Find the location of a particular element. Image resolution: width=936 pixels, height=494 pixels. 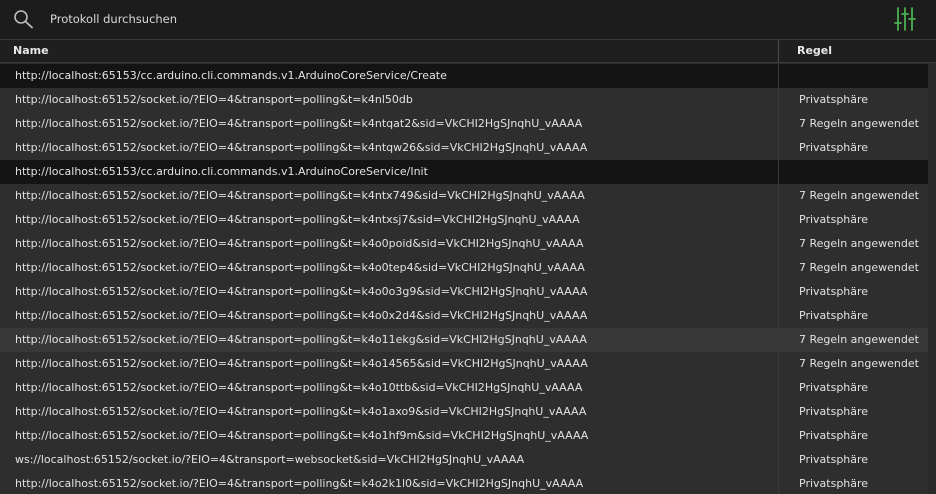

column-resize-handle is located at coordinates (778, 51).